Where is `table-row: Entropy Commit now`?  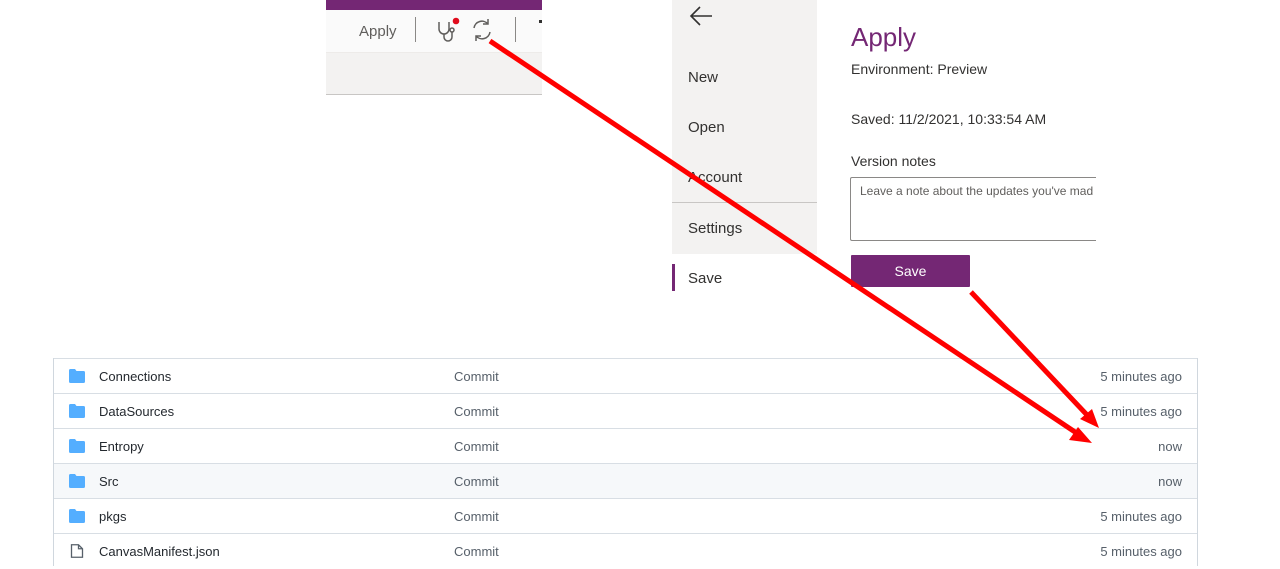 table-row: Entropy Commit now is located at coordinates (625, 446).